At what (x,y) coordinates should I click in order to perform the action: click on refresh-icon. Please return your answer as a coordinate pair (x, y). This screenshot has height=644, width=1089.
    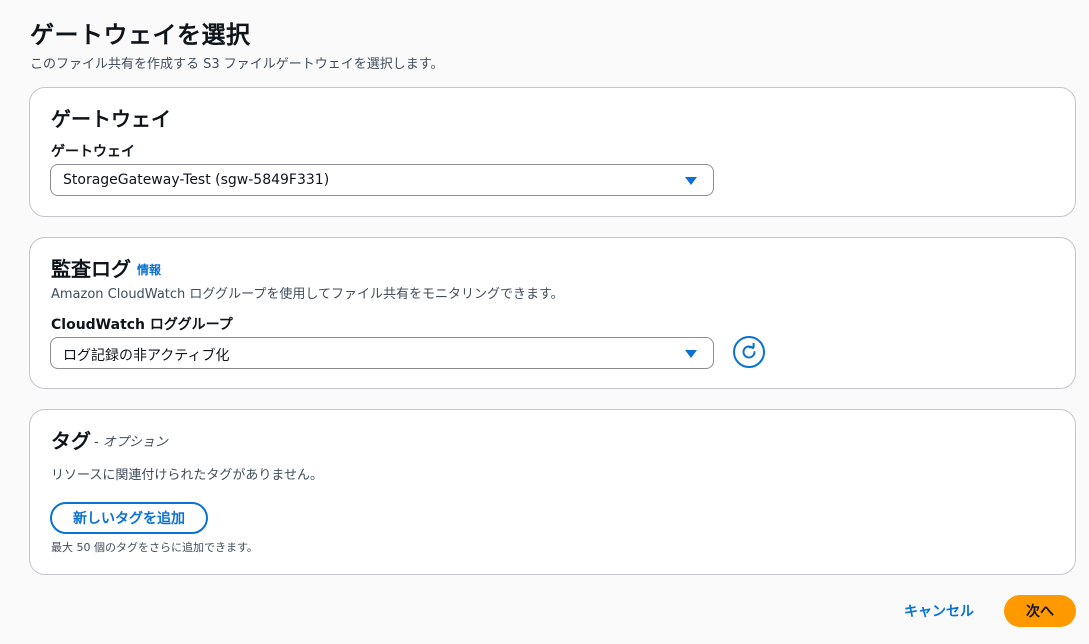
    Looking at the image, I should click on (749, 351).